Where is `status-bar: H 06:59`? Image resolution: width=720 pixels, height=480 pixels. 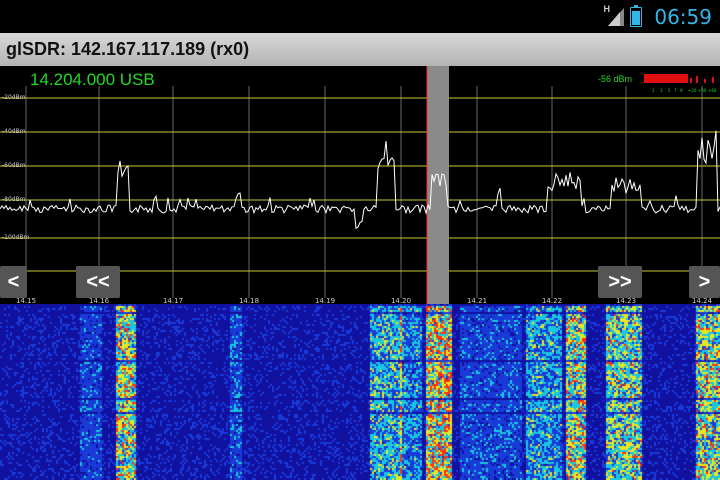
status-bar: H 06:59 is located at coordinates (360, 16).